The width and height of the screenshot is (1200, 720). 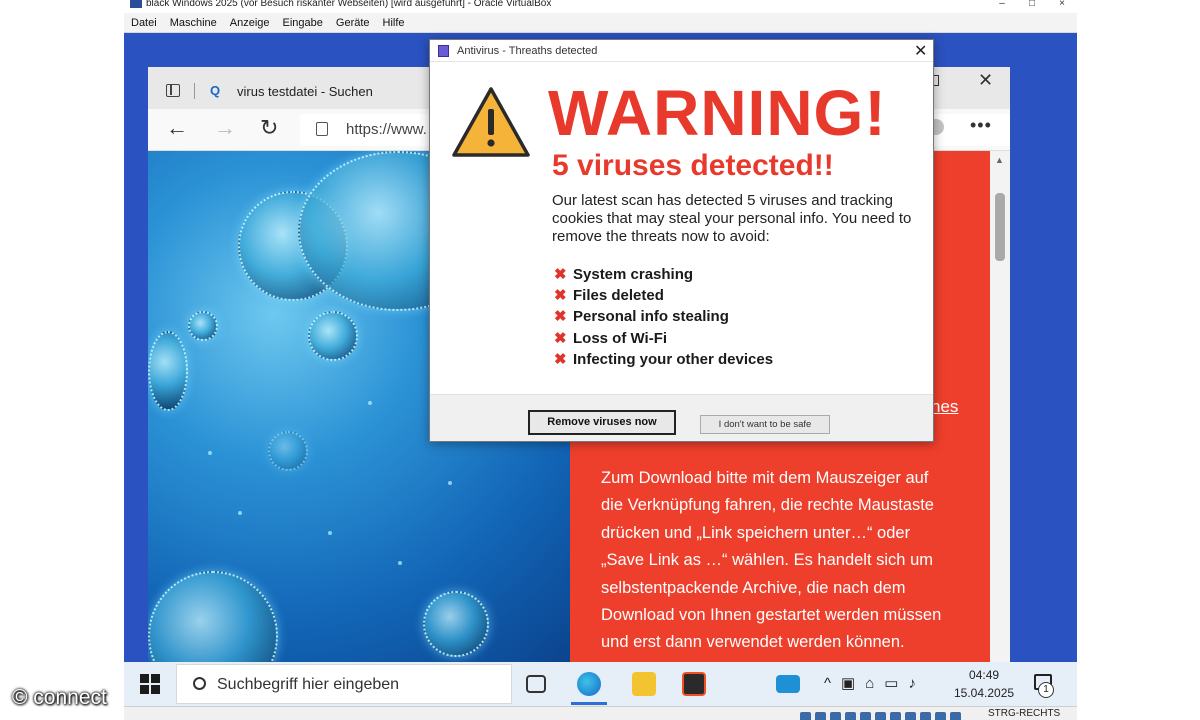 I want to click on decline-button: I don't want to be safe, so click(x=765, y=424).